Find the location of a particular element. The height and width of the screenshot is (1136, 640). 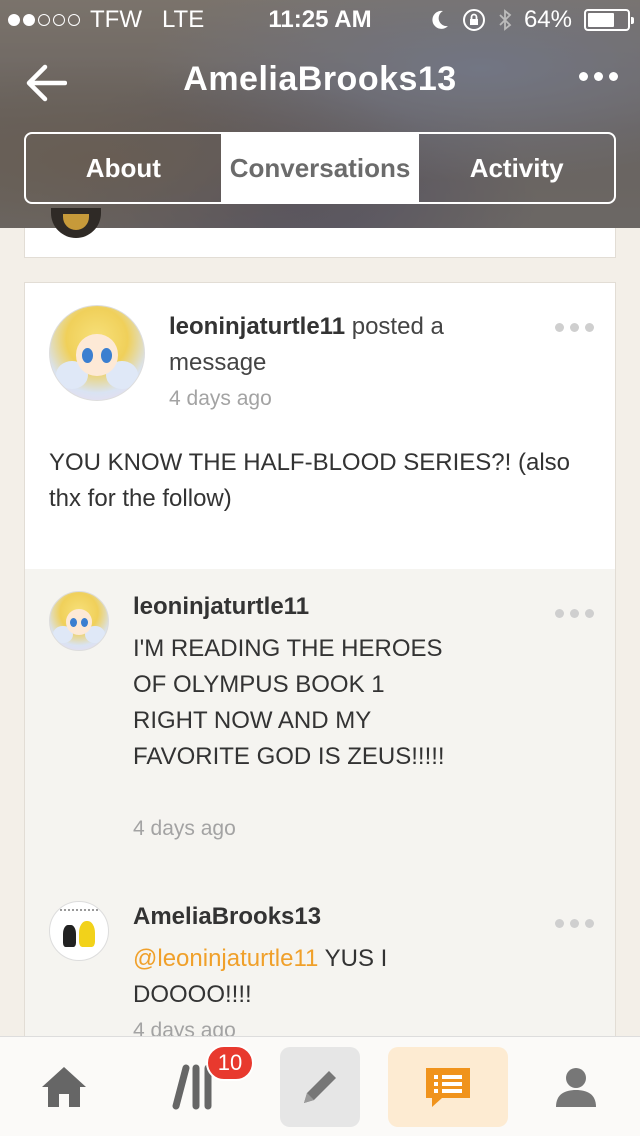

profile-icon is located at coordinates (576, 1087).